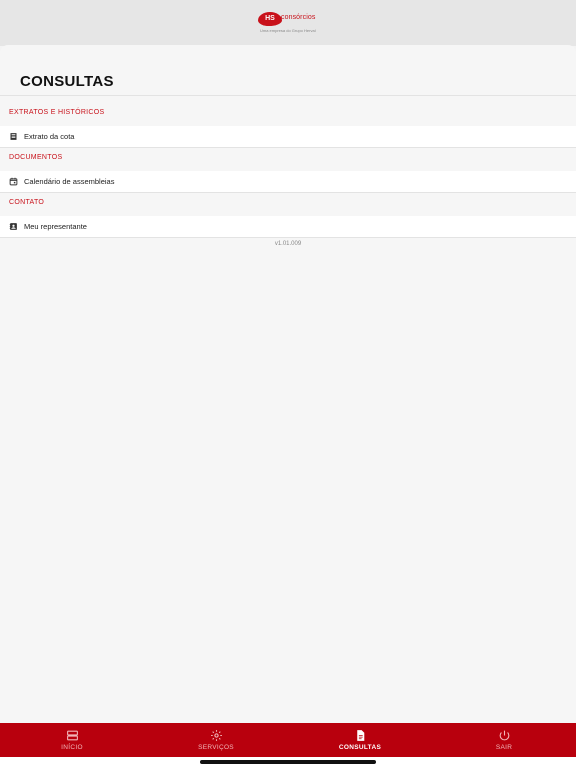  What do you see at coordinates (216, 747) in the screenshot?
I see `tab-label: SERVIÇOS` at bounding box center [216, 747].